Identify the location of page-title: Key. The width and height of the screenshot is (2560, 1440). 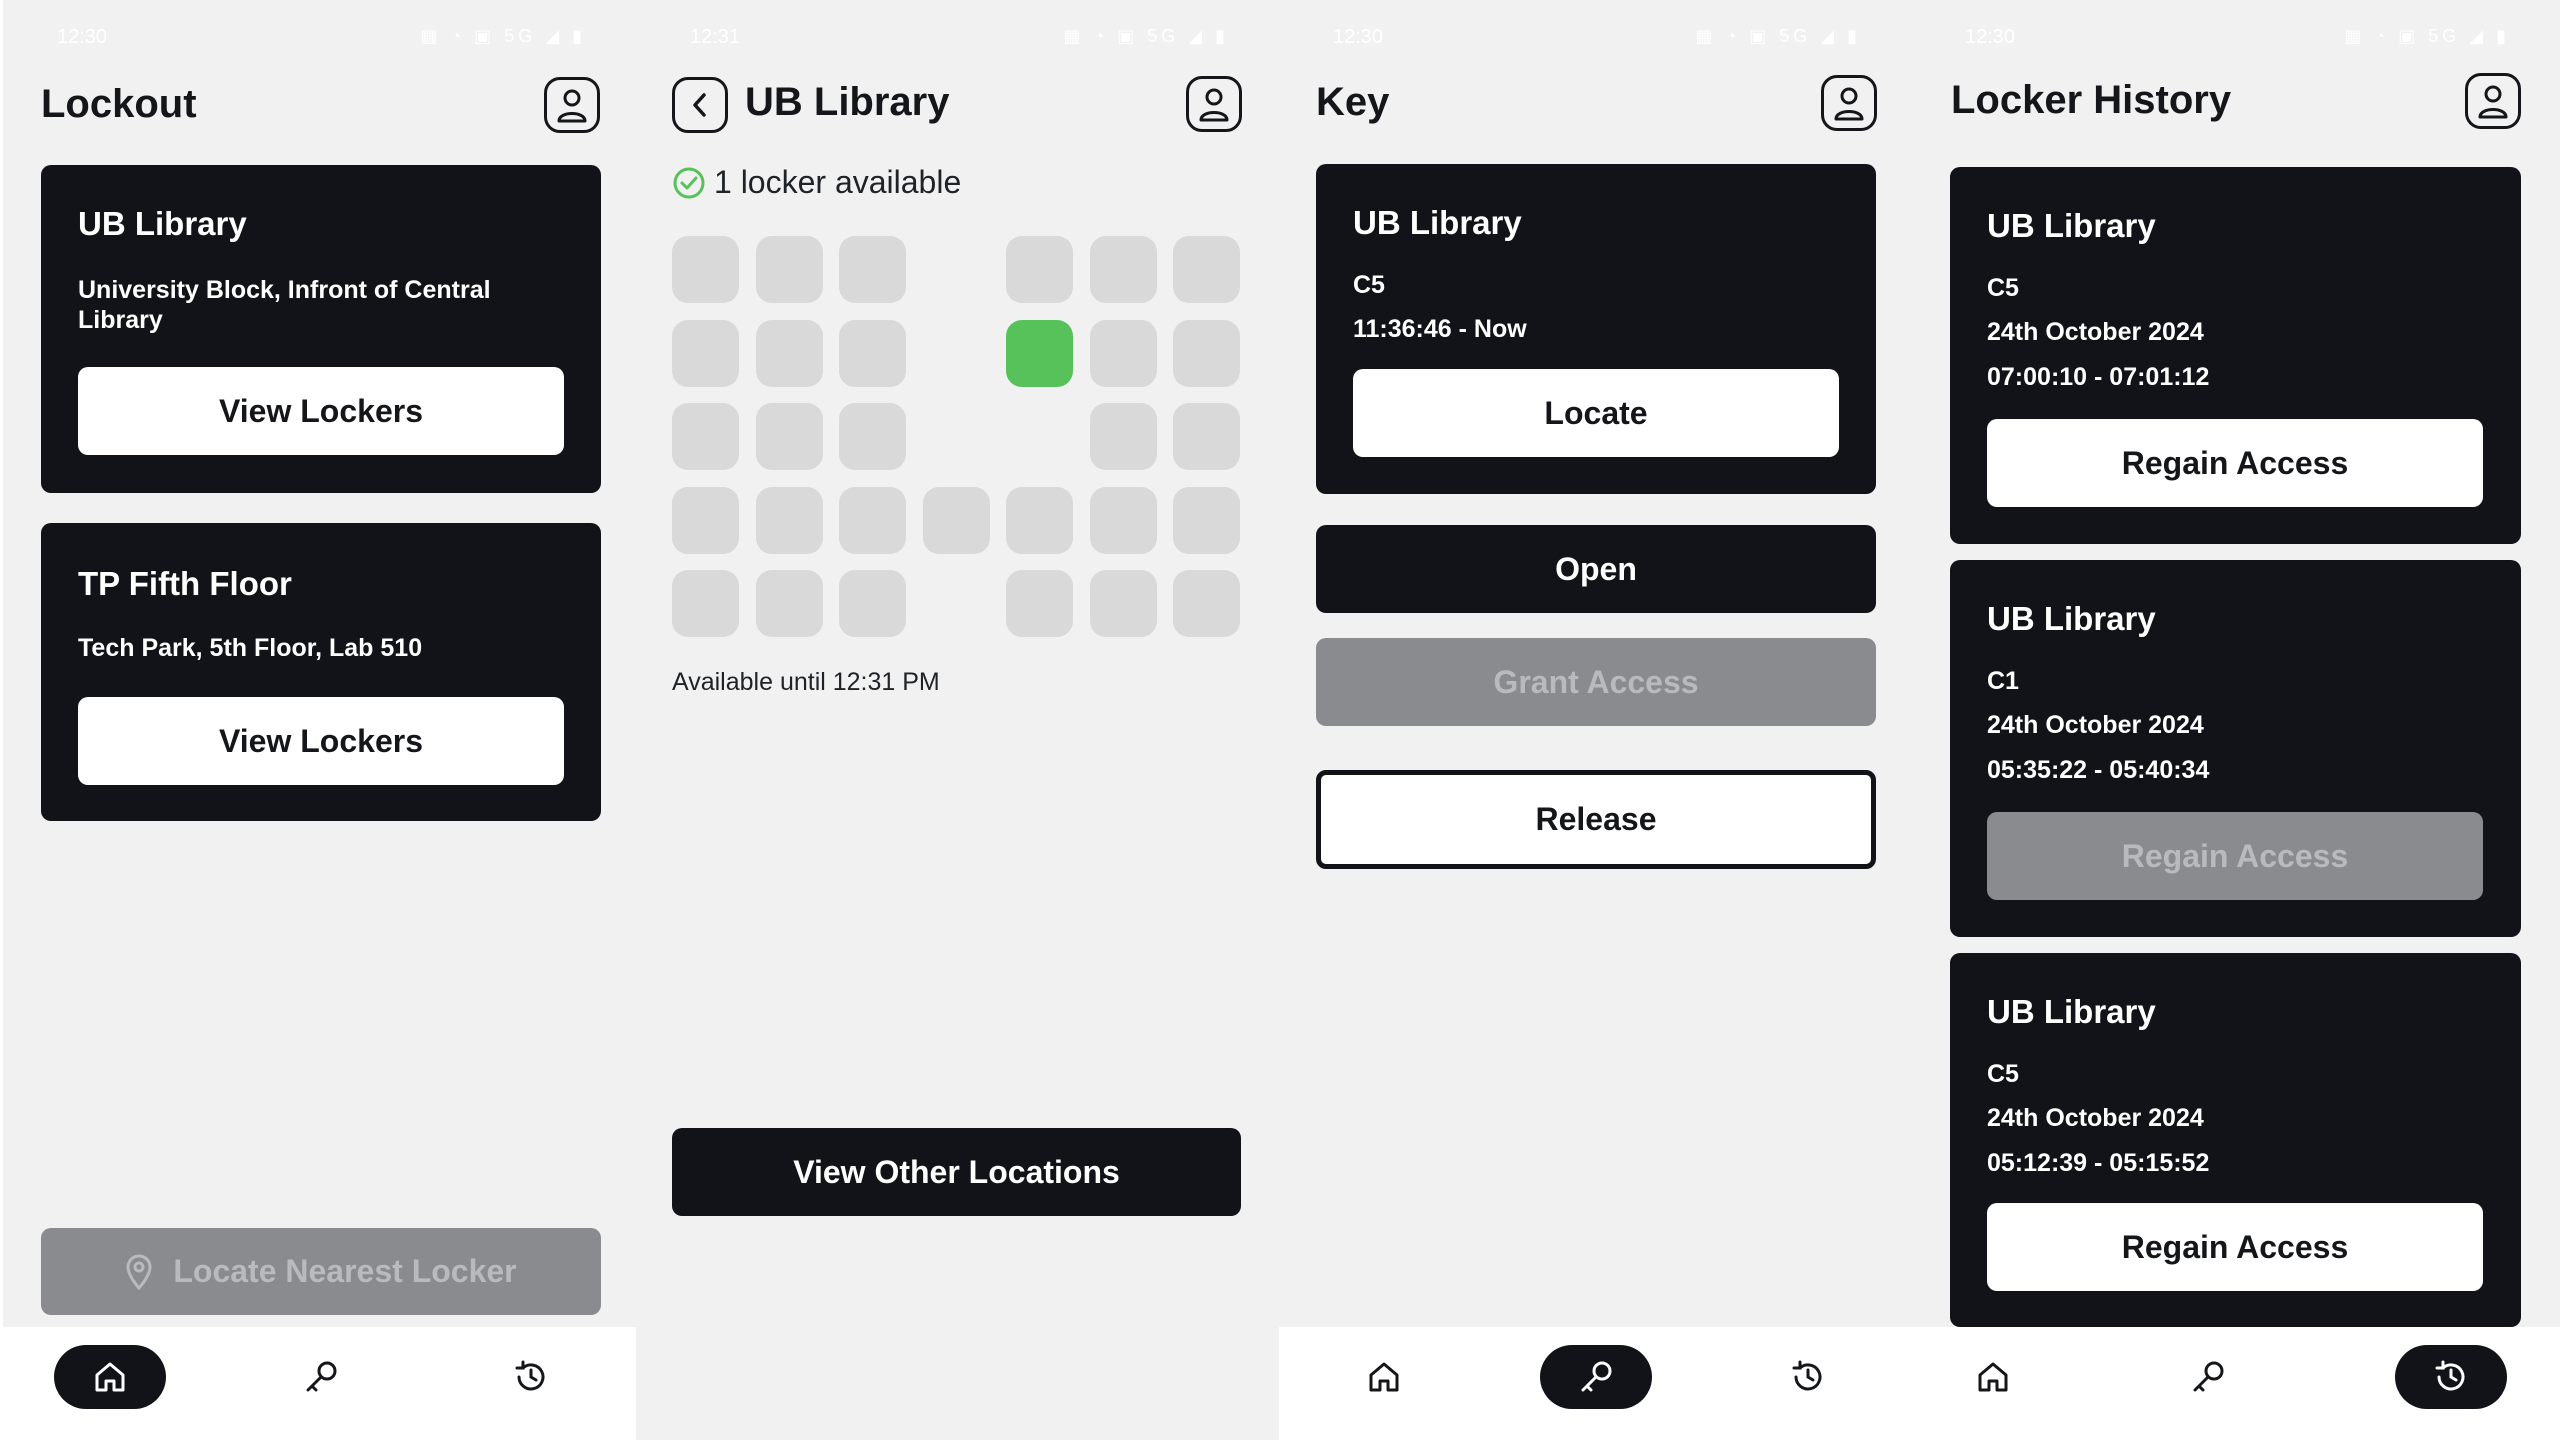
(1353, 102).